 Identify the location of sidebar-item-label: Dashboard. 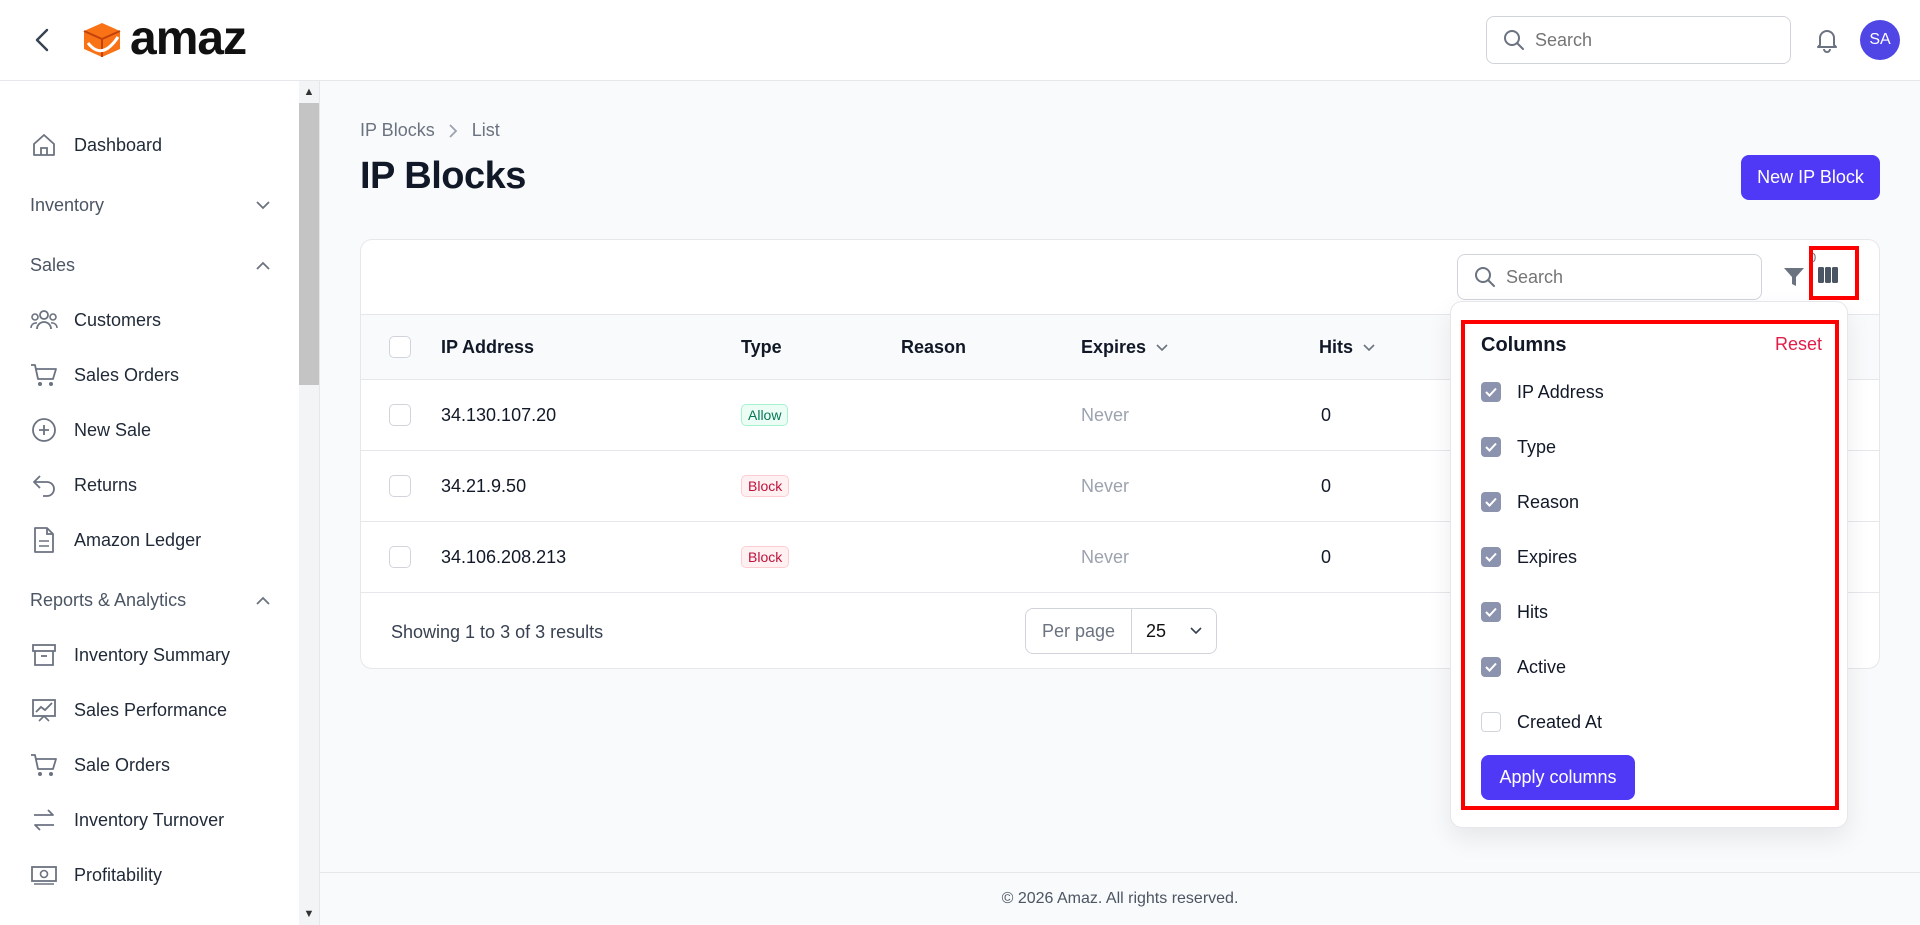
(118, 144).